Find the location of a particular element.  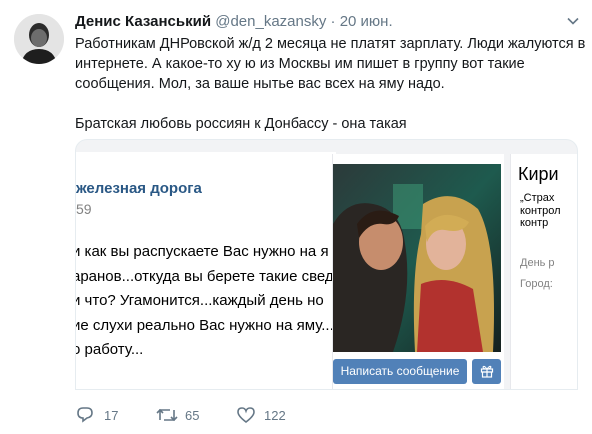

vk-status-line: контр is located at coordinates (534, 223).